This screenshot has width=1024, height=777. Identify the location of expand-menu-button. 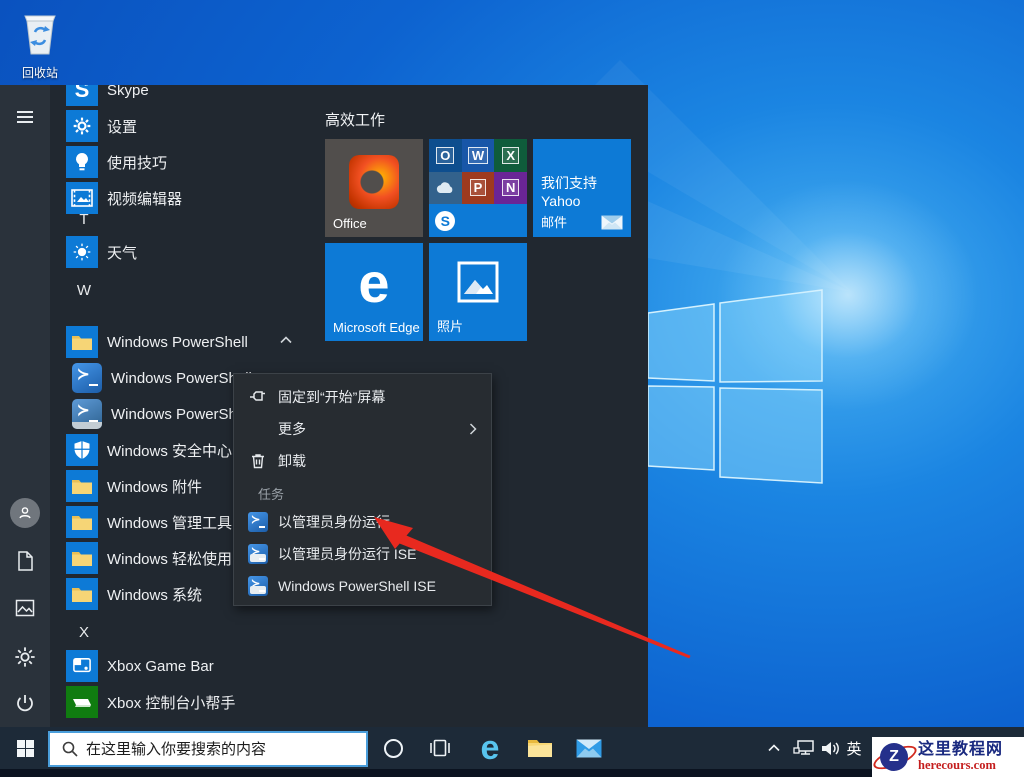
(25, 117).